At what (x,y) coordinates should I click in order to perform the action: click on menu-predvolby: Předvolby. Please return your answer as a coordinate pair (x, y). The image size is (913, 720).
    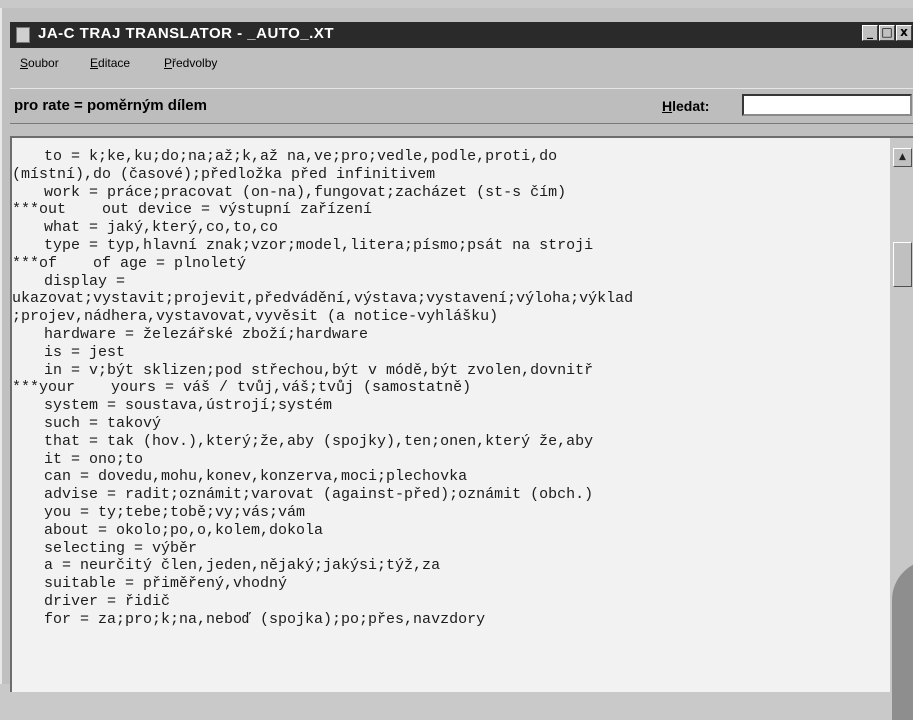
    Looking at the image, I should click on (190, 63).